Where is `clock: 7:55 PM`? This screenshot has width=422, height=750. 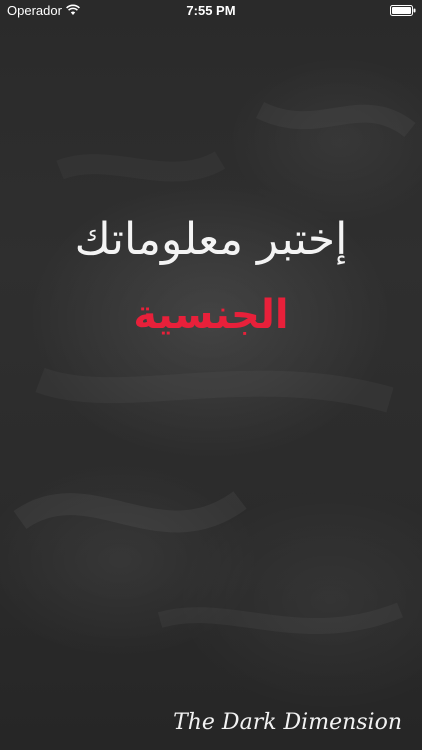
clock: 7:55 PM is located at coordinates (211, 10).